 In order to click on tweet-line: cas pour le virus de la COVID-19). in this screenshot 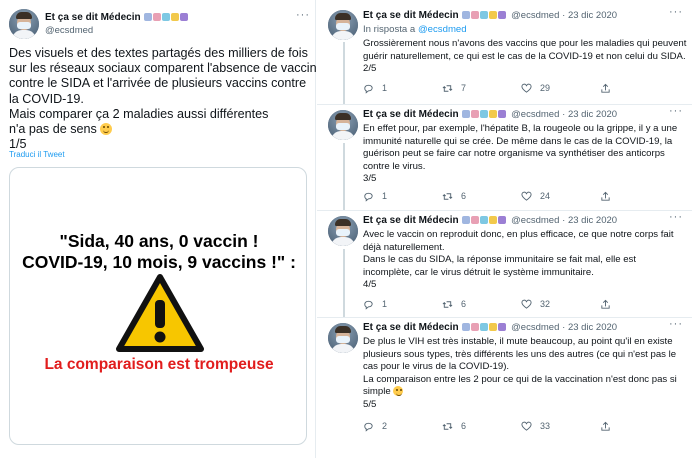, I will do `click(436, 367)`.